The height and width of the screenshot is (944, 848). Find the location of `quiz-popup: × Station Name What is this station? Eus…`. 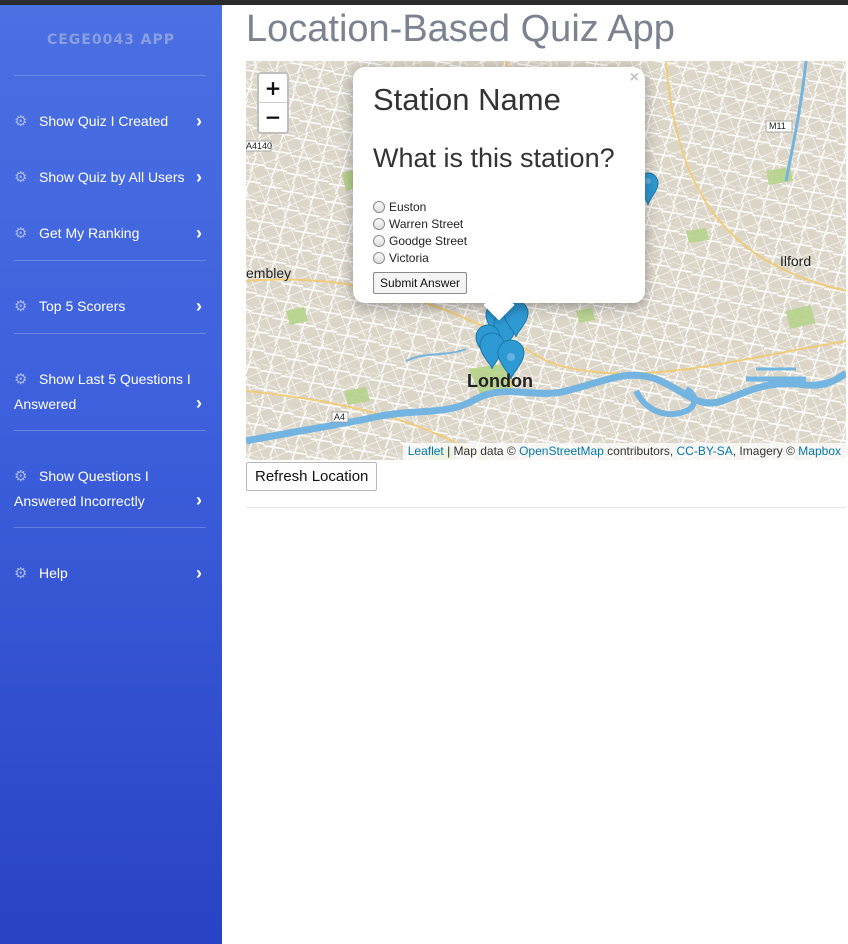

quiz-popup: × Station Name What is this station? Eus… is located at coordinates (499, 194).